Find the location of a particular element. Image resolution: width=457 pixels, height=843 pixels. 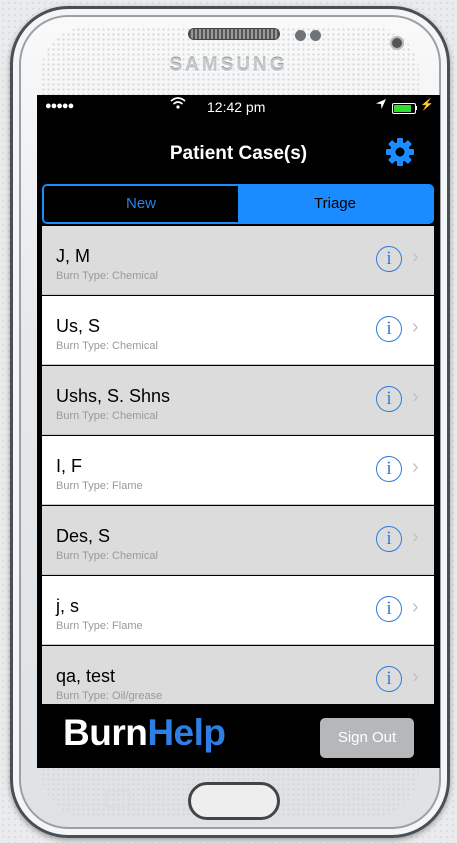

patient-name: I, F is located at coordinates (69, 466).